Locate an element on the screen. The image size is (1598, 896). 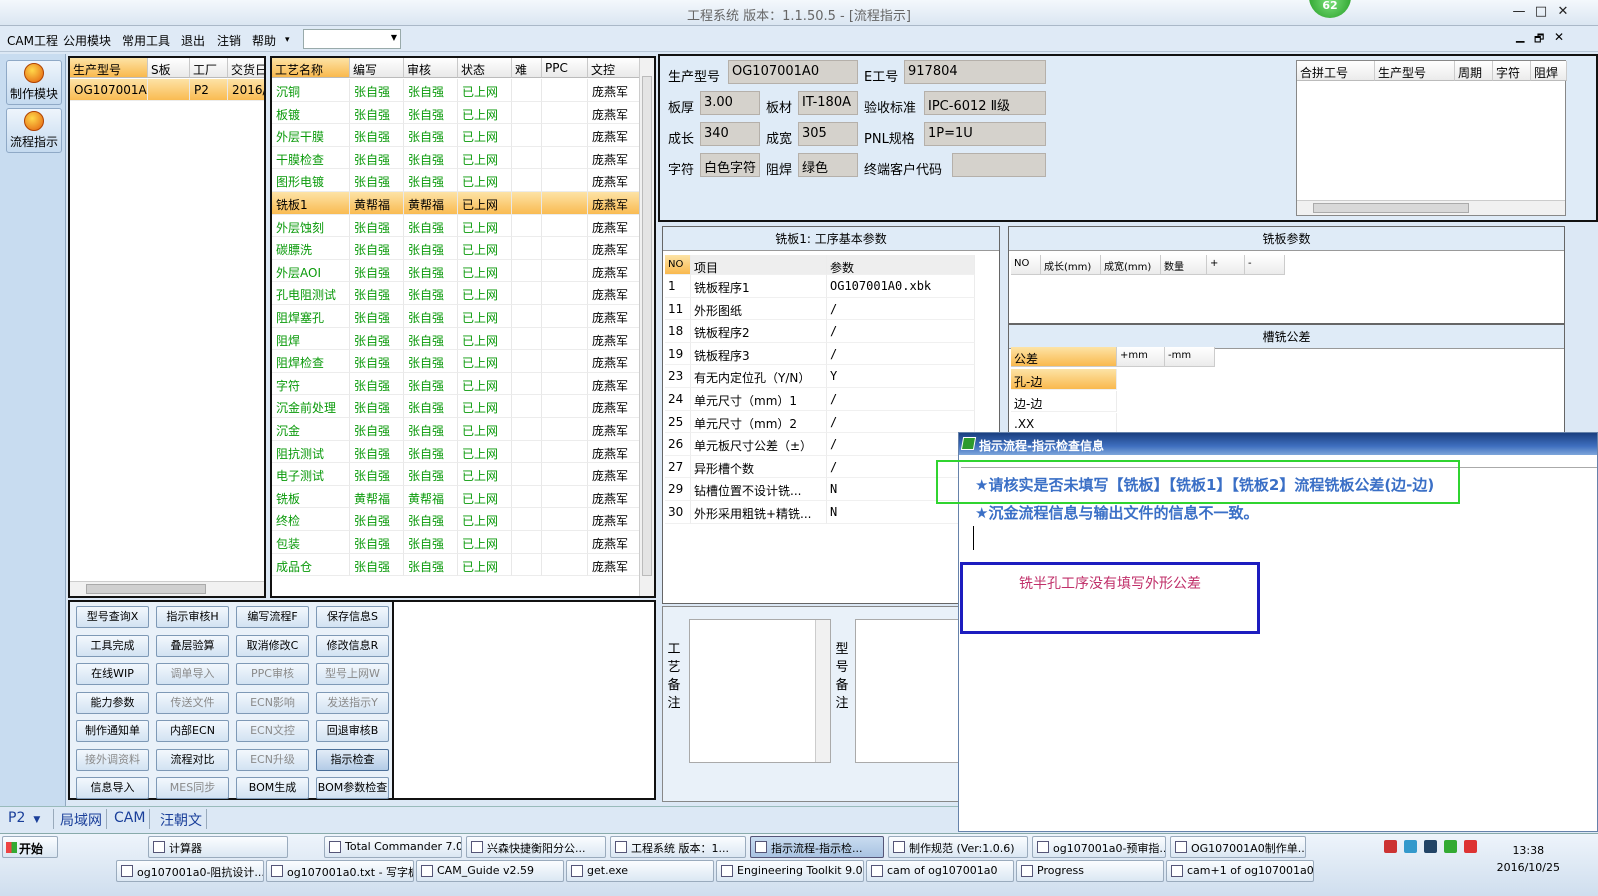
taskbar-button: cam of og107001a0 is located at coordinates (940, 871).